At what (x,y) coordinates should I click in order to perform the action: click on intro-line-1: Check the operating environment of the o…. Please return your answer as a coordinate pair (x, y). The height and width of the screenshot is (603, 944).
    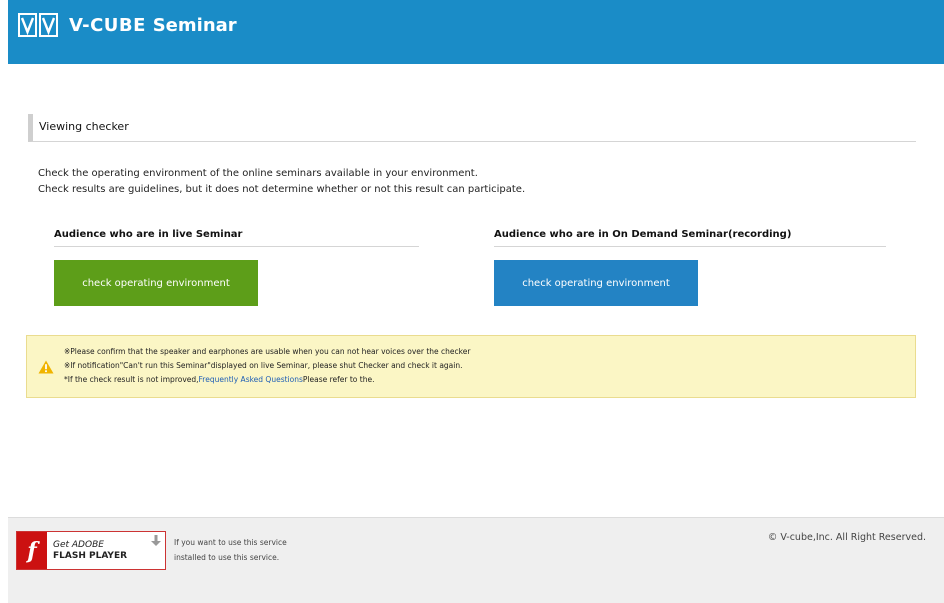
    Looking at the image, I should click on (258, 173).